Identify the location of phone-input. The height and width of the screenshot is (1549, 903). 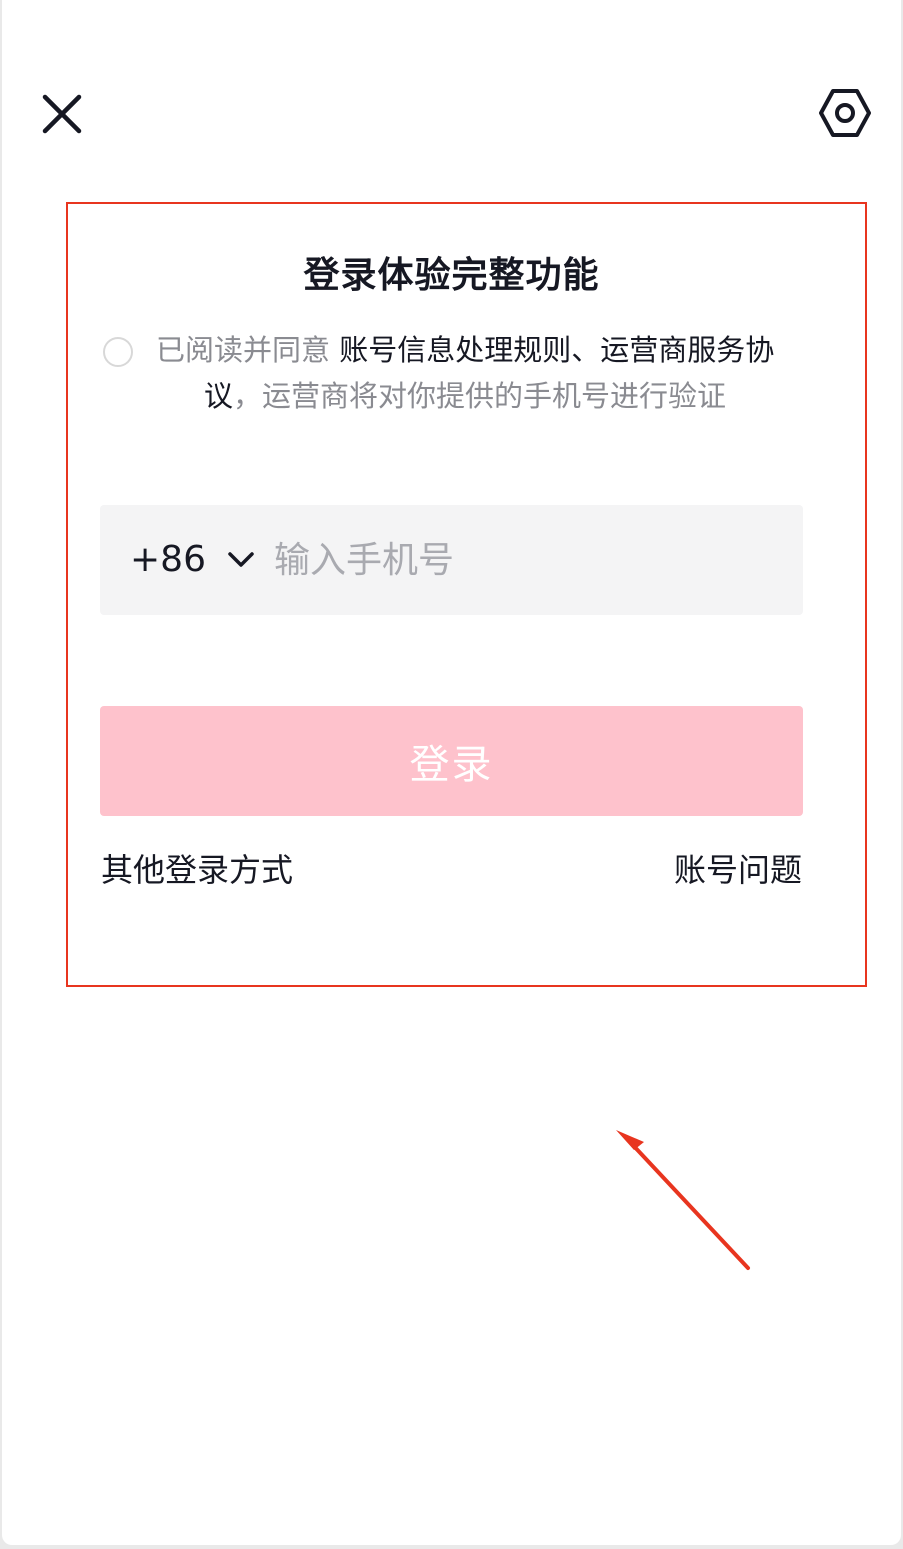
(524, 560).